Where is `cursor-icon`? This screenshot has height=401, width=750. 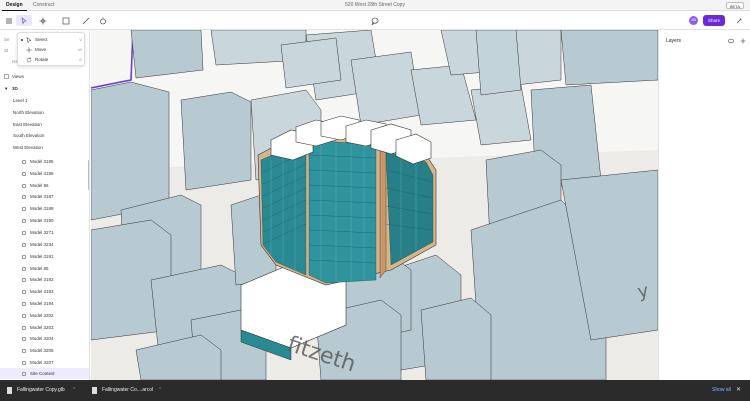
cursor-icon is located at coordinates (29, 40).